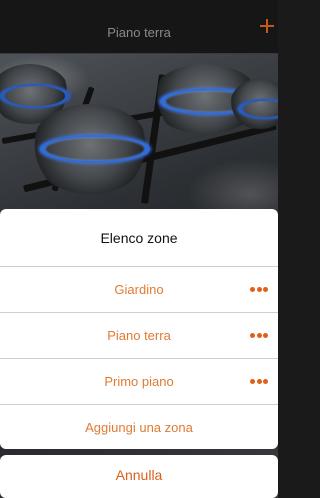 The height and width of the screenshot is (498, 320). I want to click on zone-item-label: Primo piano, so click(139, 381).